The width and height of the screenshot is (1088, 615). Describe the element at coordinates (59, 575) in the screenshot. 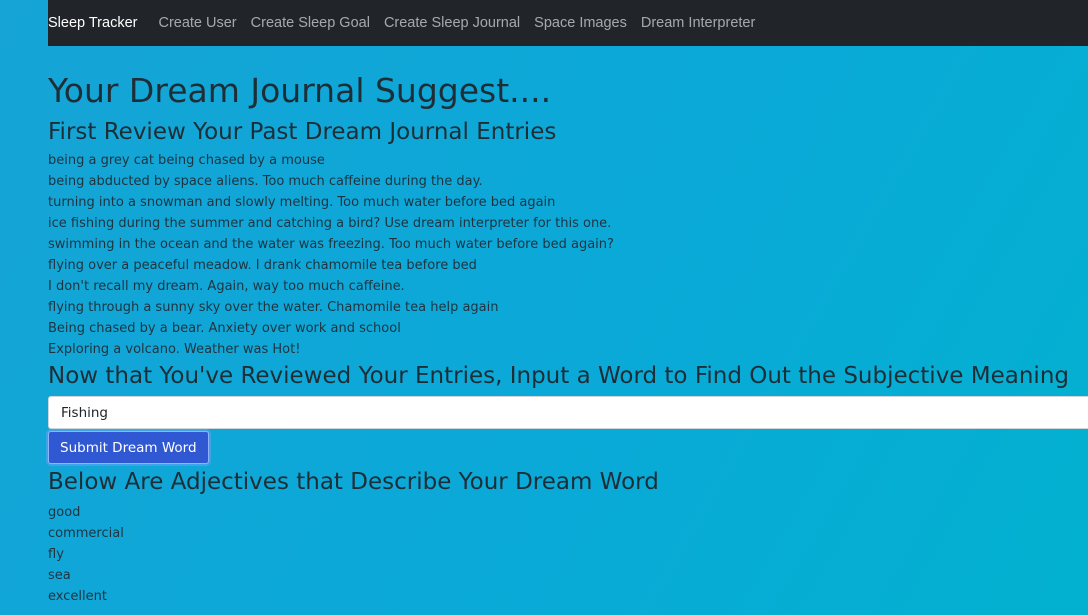

I see `adjective-item: sea` at that location.